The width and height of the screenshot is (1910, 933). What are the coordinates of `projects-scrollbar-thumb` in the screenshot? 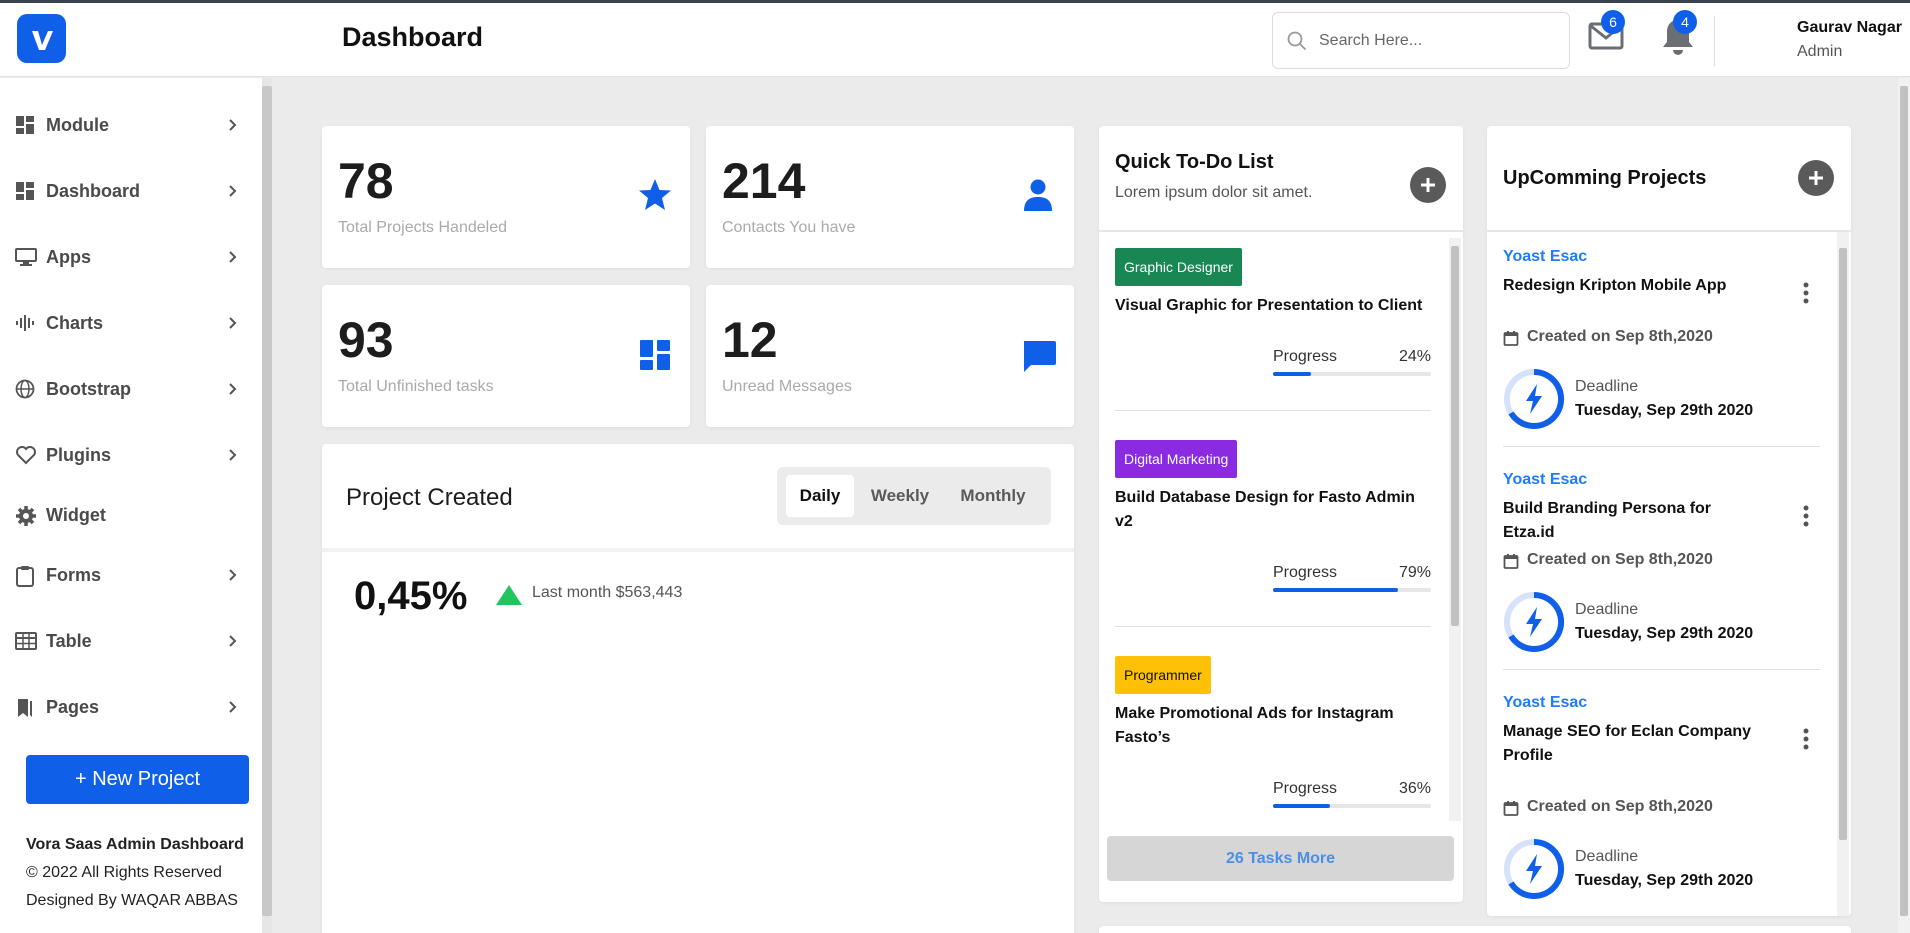 It's located at (1843, 544).